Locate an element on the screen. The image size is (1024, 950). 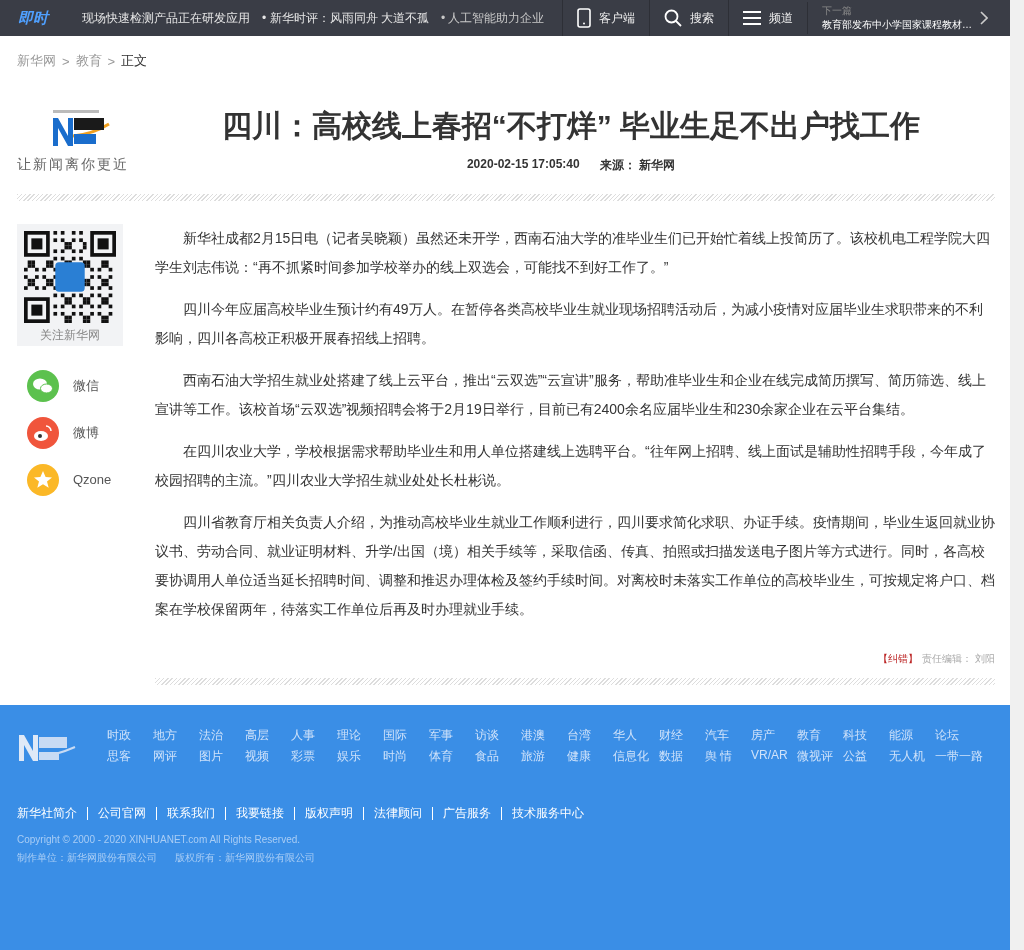
channel-link: 教育 is located at coordinates (820, 735).